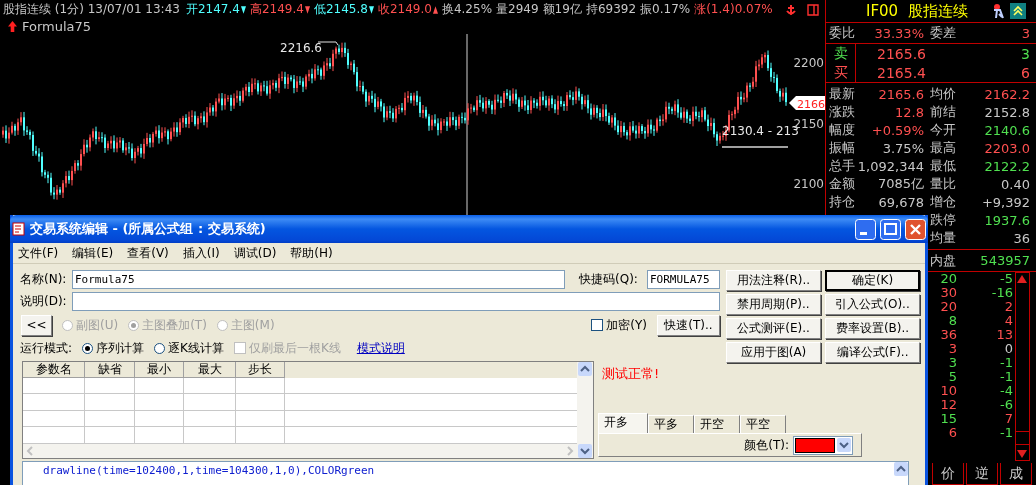 The image size is (1036, 485). I want to click on order-price: 2165.4, so click(901, 72).